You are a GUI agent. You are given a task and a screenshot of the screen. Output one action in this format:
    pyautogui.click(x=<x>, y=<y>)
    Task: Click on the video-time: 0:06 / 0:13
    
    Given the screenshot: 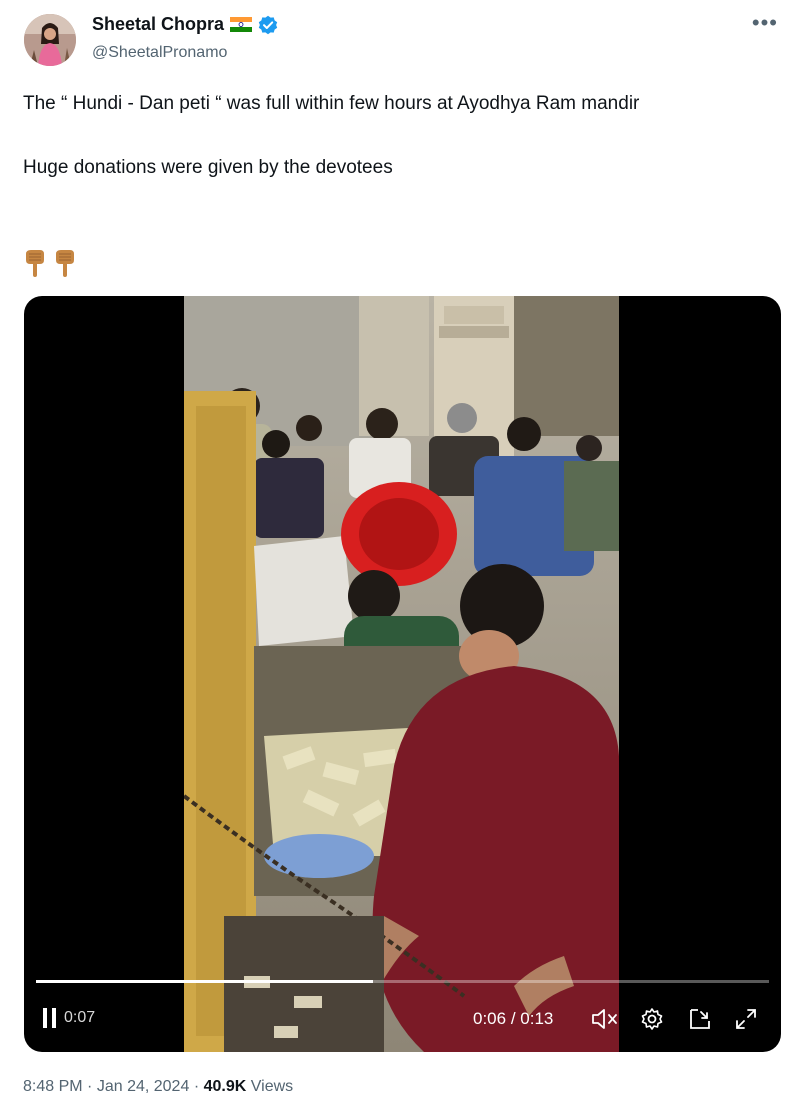 What is the action you would take?
    pyautogui.click(x=513, y=1019)
    